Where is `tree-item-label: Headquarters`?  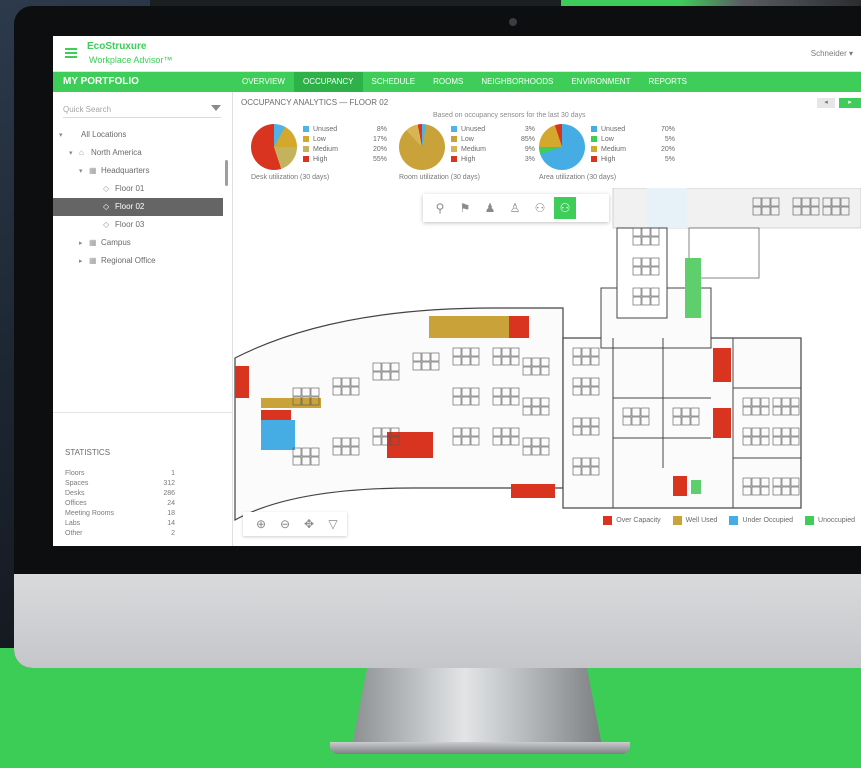
tree-item-label: Headquarters is located at coordinates (125, 170).